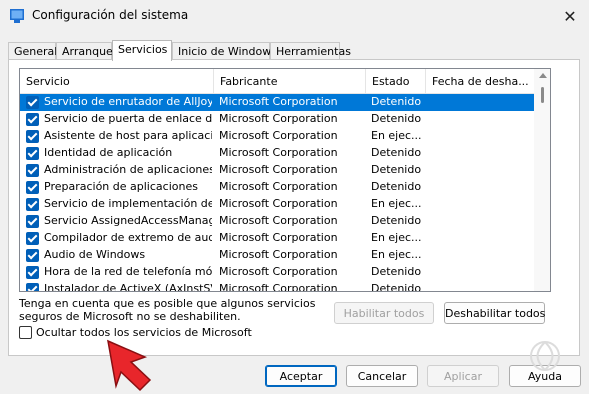 This screenshot has width=589, height=394. I want to click on watermark-logo, so click(545, 356).